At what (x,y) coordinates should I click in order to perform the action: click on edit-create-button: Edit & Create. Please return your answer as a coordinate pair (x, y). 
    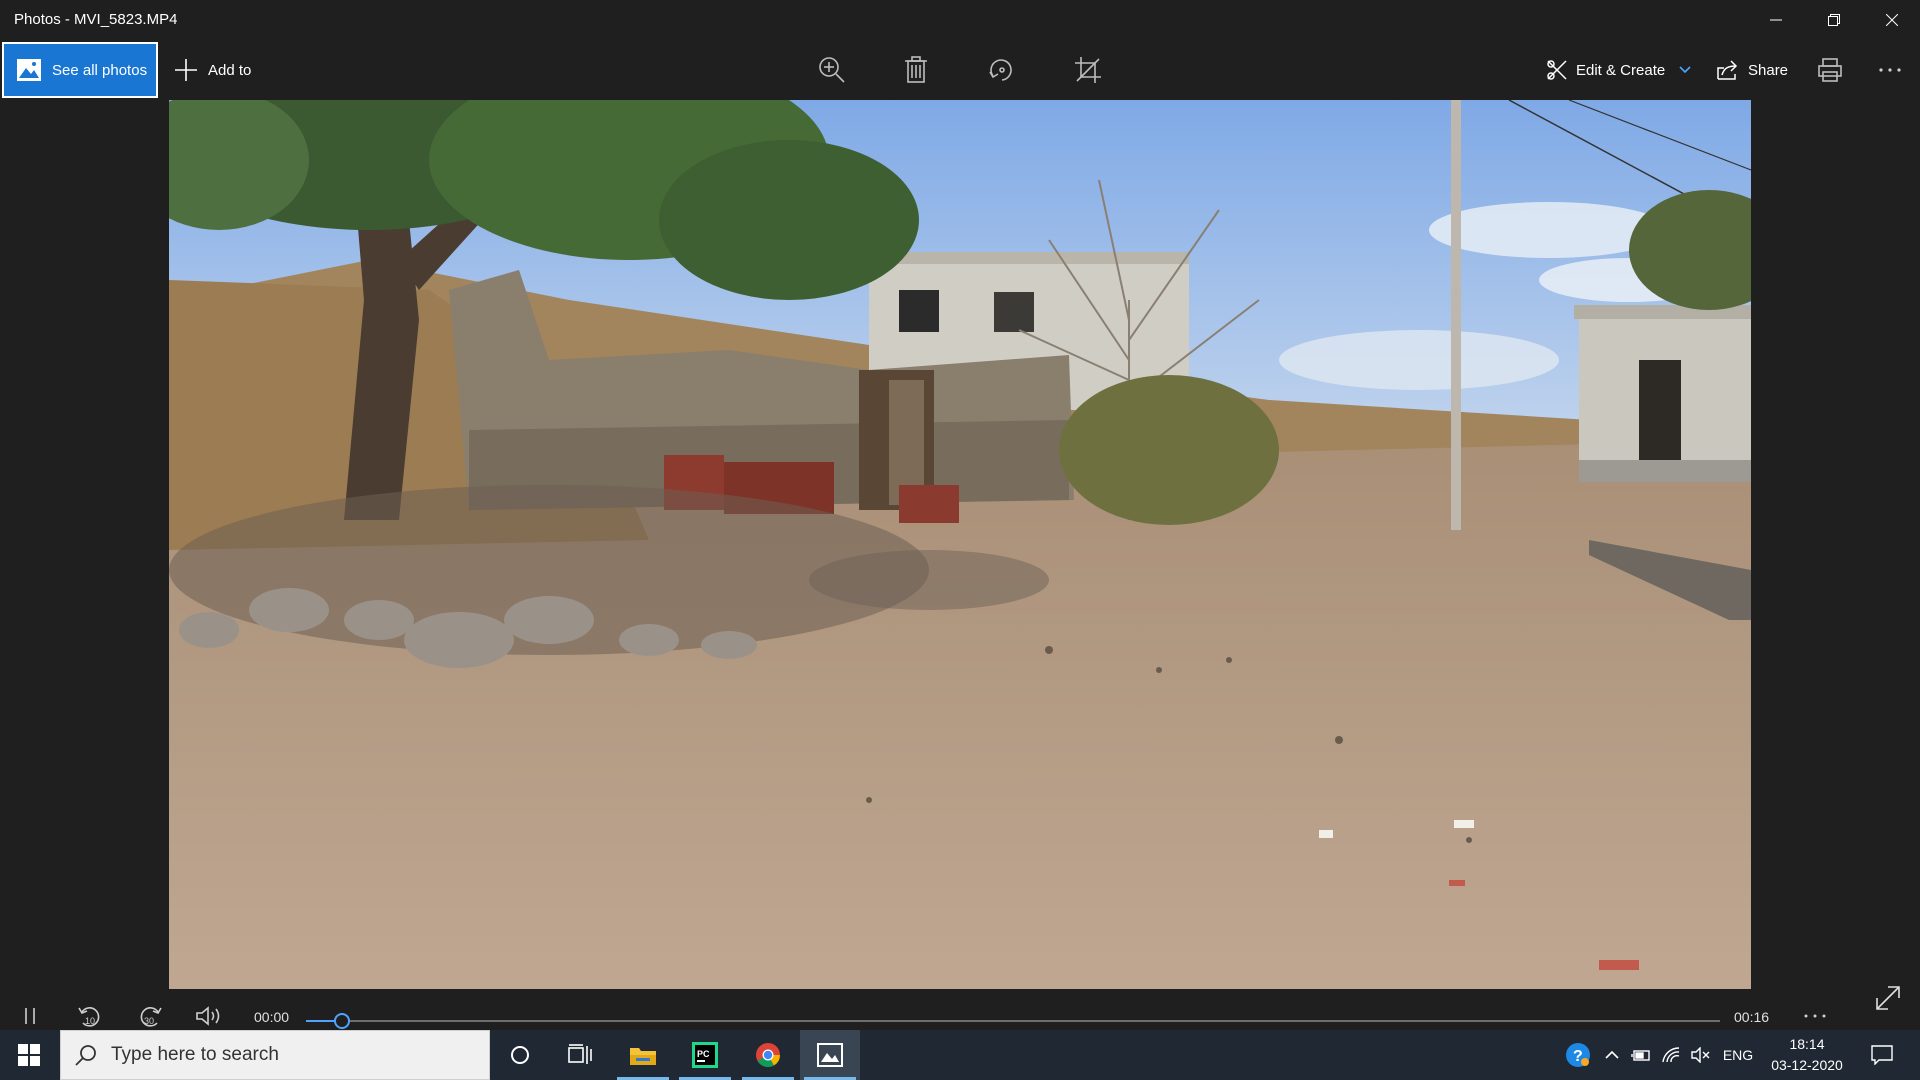
    Looking at the image, I should click on (1618, 70).